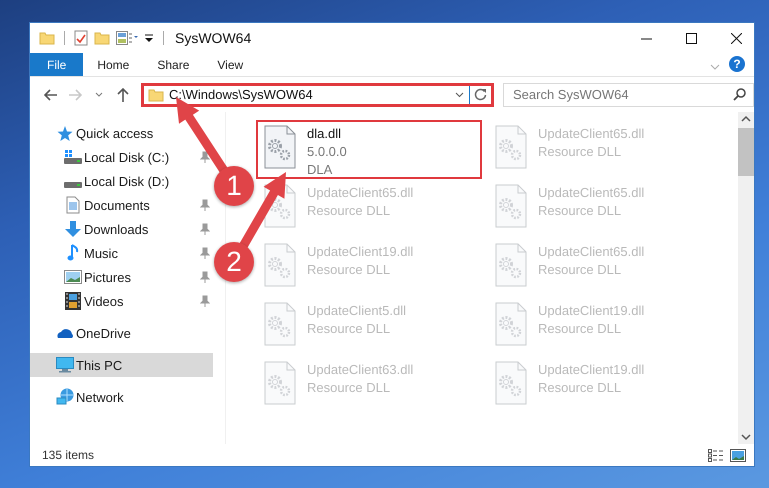 The width and height of the screenshot is (769, 488). I want to click on search-field: Search SysWOW64, so click(628, 94).